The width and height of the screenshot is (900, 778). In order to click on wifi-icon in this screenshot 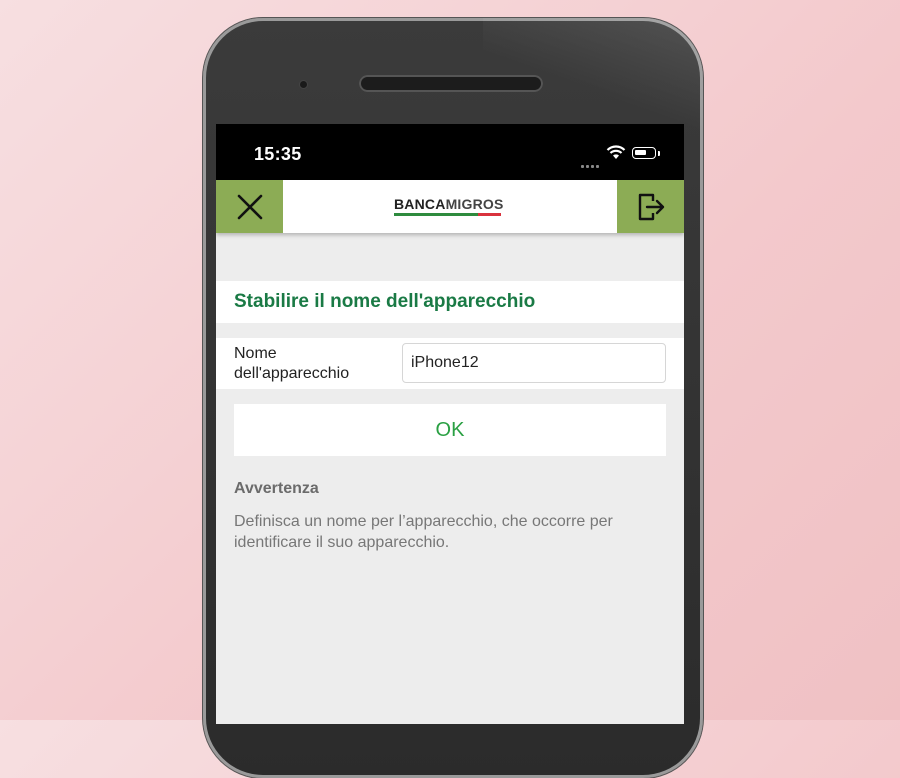, I will do `click(616, 152)`.